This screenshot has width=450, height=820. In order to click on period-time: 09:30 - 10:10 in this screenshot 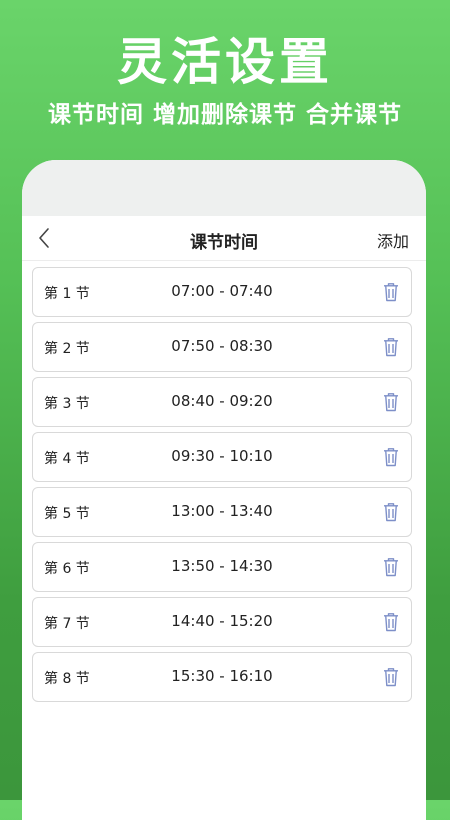, I will do `click(222, 456)`.